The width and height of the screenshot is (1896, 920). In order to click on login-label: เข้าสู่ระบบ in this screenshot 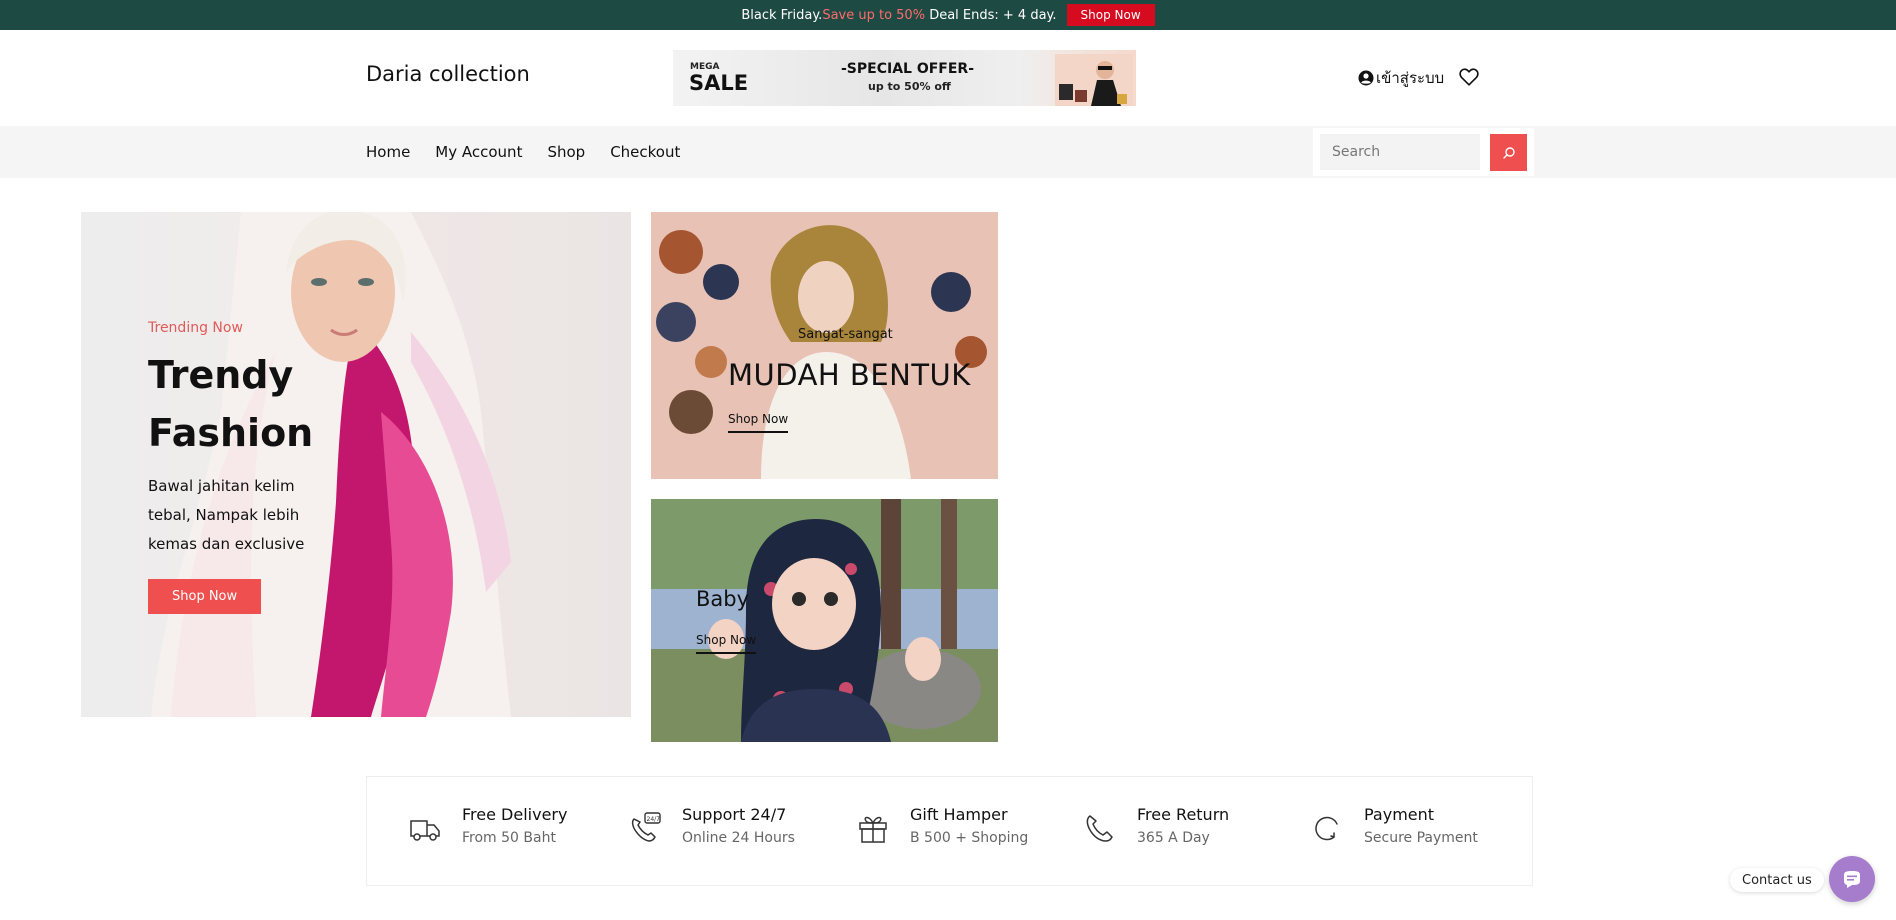, I will do `click(1410, 78)`.